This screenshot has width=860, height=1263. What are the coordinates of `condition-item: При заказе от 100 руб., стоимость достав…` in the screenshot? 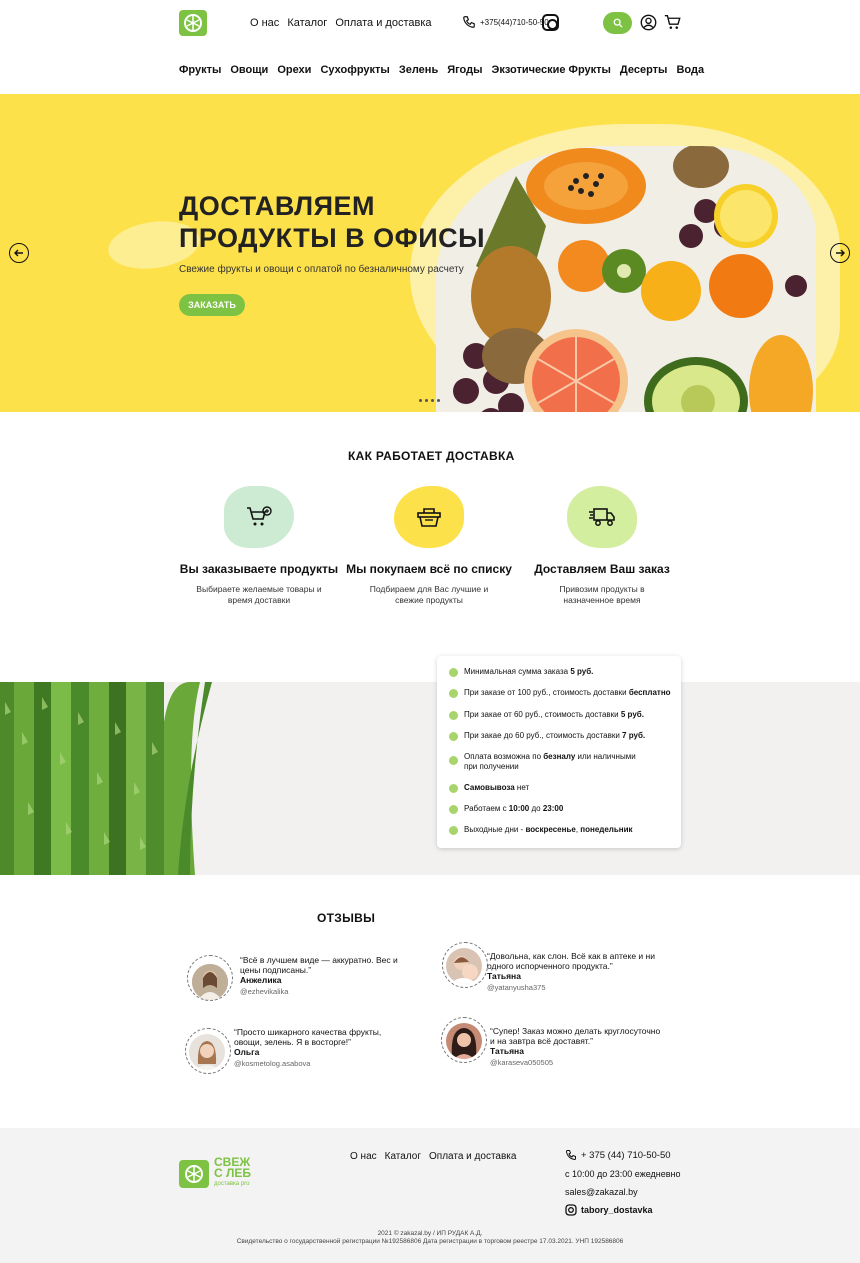 It's located at (560, 693).